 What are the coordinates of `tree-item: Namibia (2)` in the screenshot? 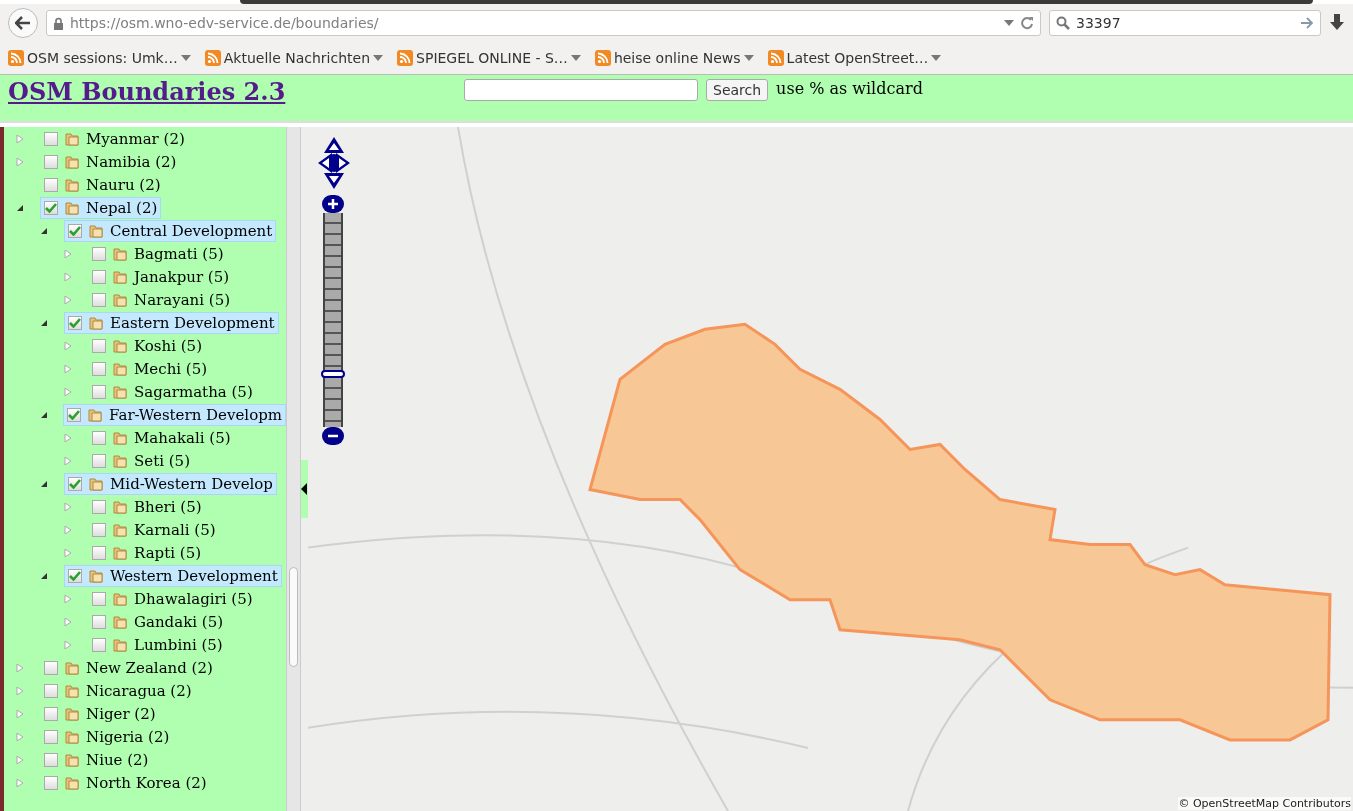 It's located at (110, 161).